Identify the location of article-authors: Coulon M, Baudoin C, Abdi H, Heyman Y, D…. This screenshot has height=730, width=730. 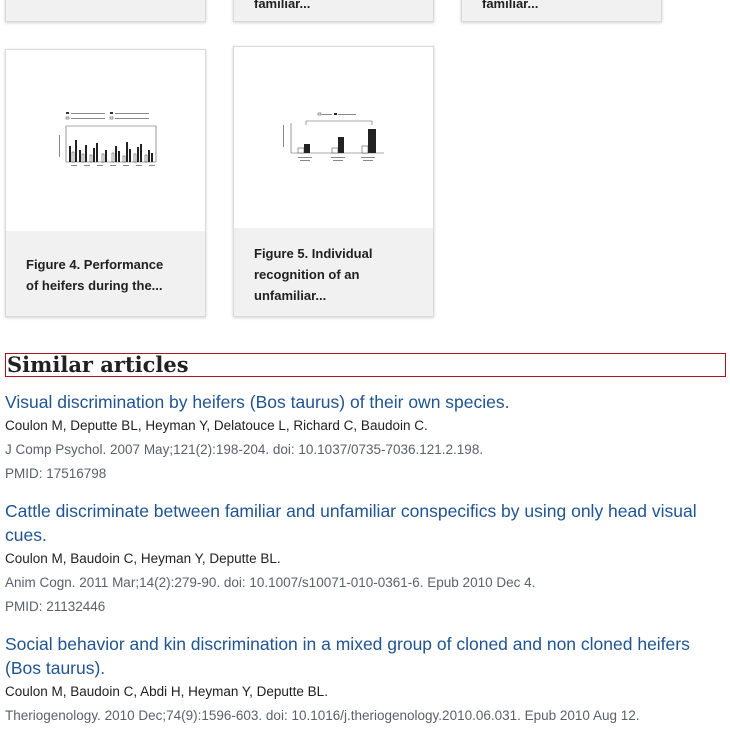
(166, 691).